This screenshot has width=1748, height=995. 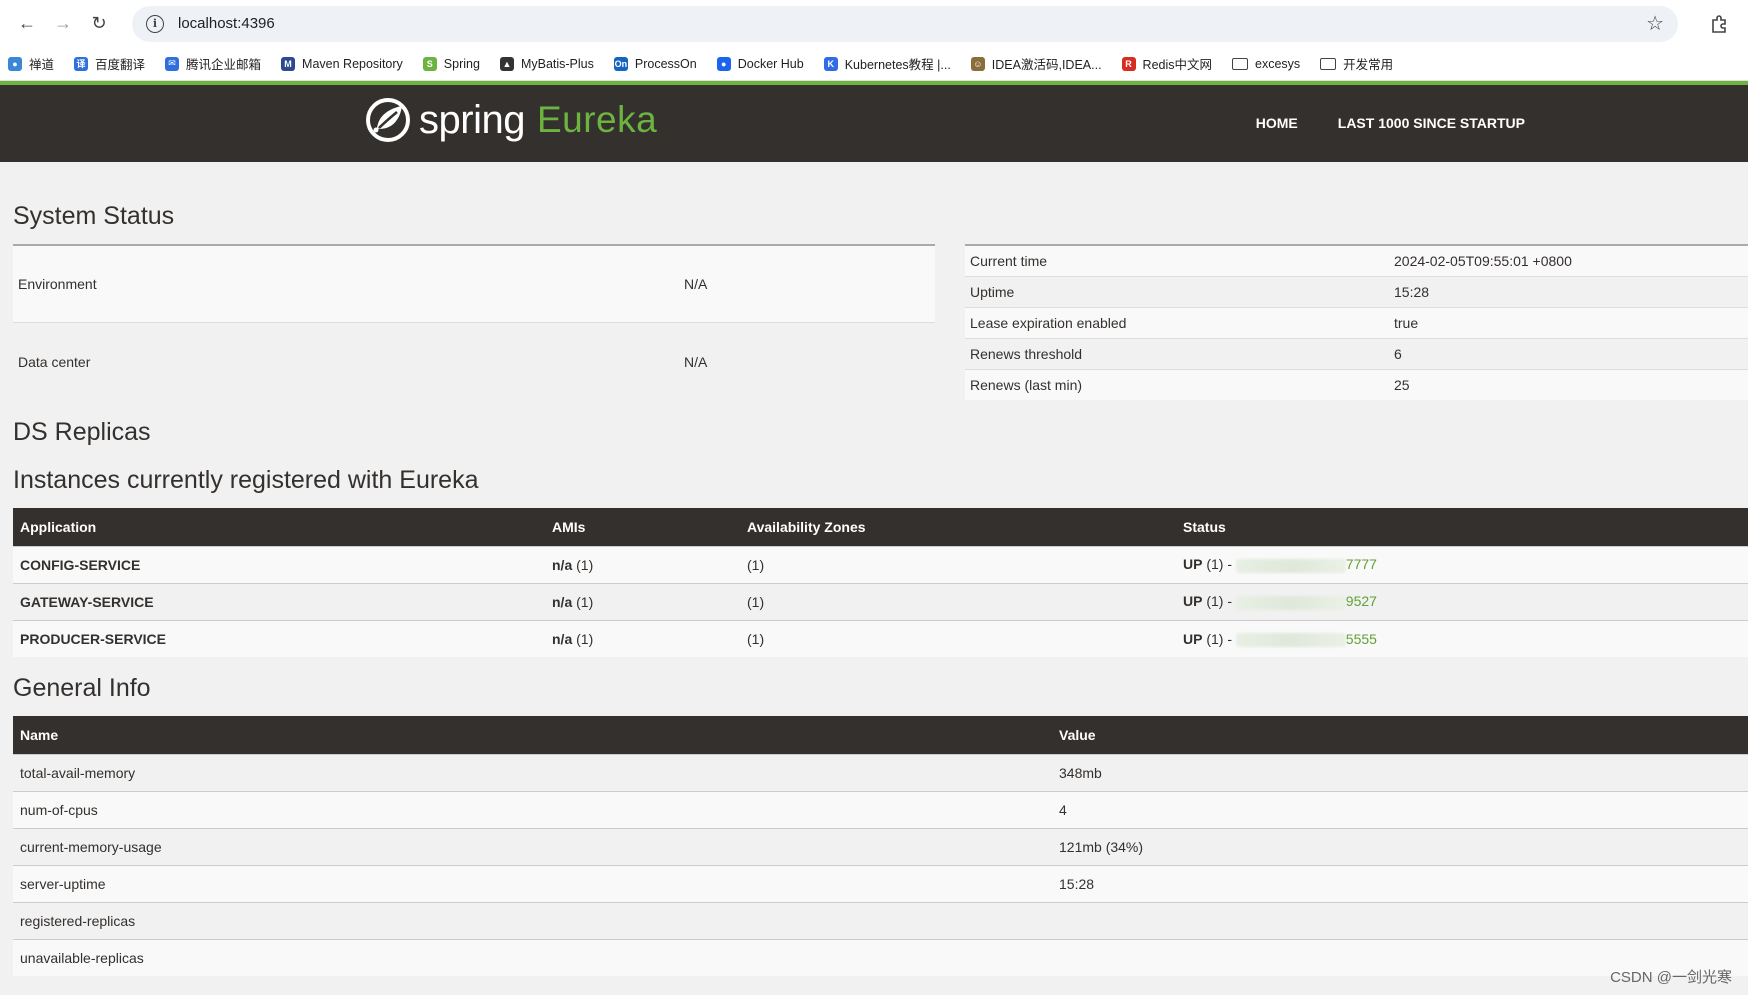 I want to click on bookmark-favicon-icon: ☺, so click(x=977, y=63).